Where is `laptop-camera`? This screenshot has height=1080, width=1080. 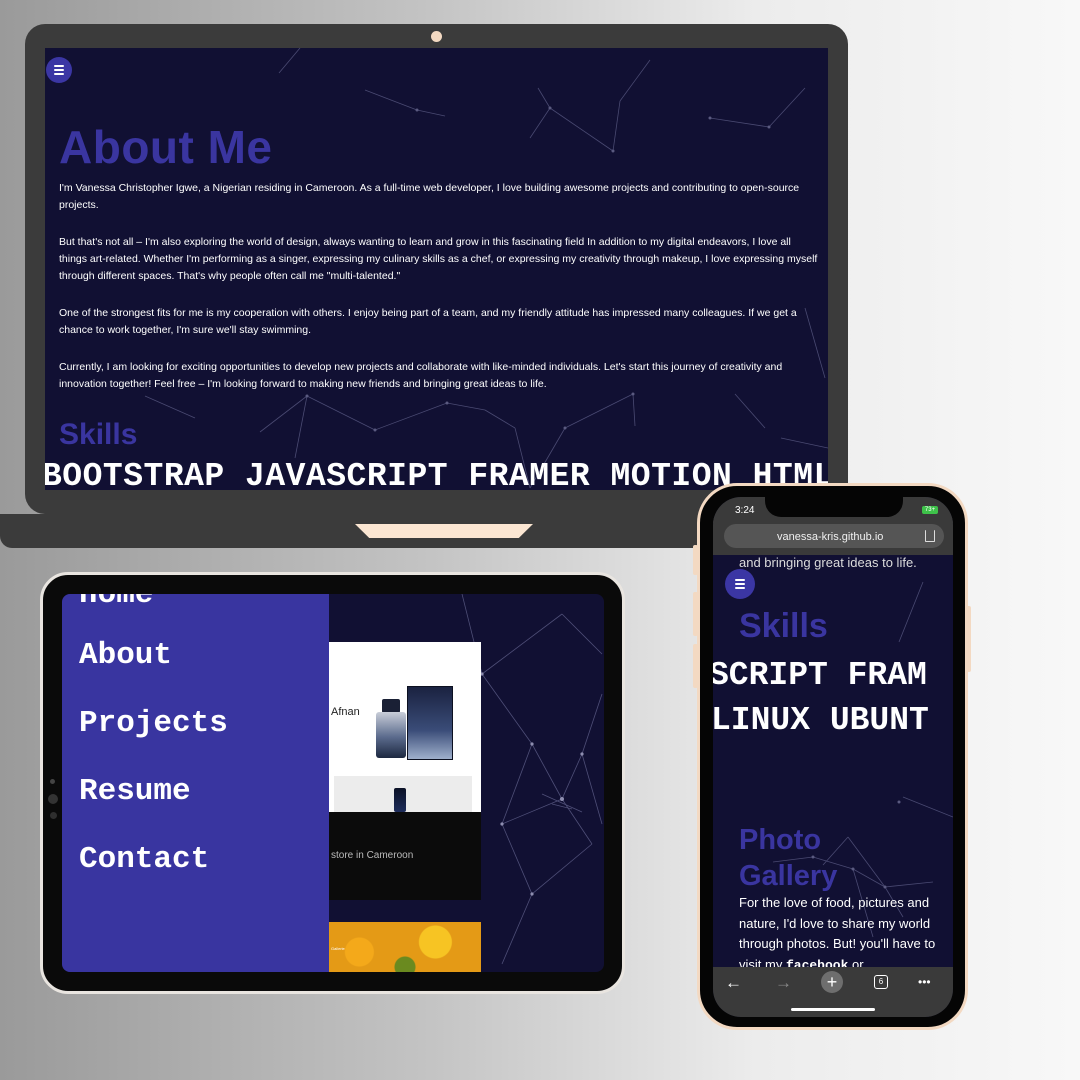 laptop-camera is located at coordinates (436, 36).